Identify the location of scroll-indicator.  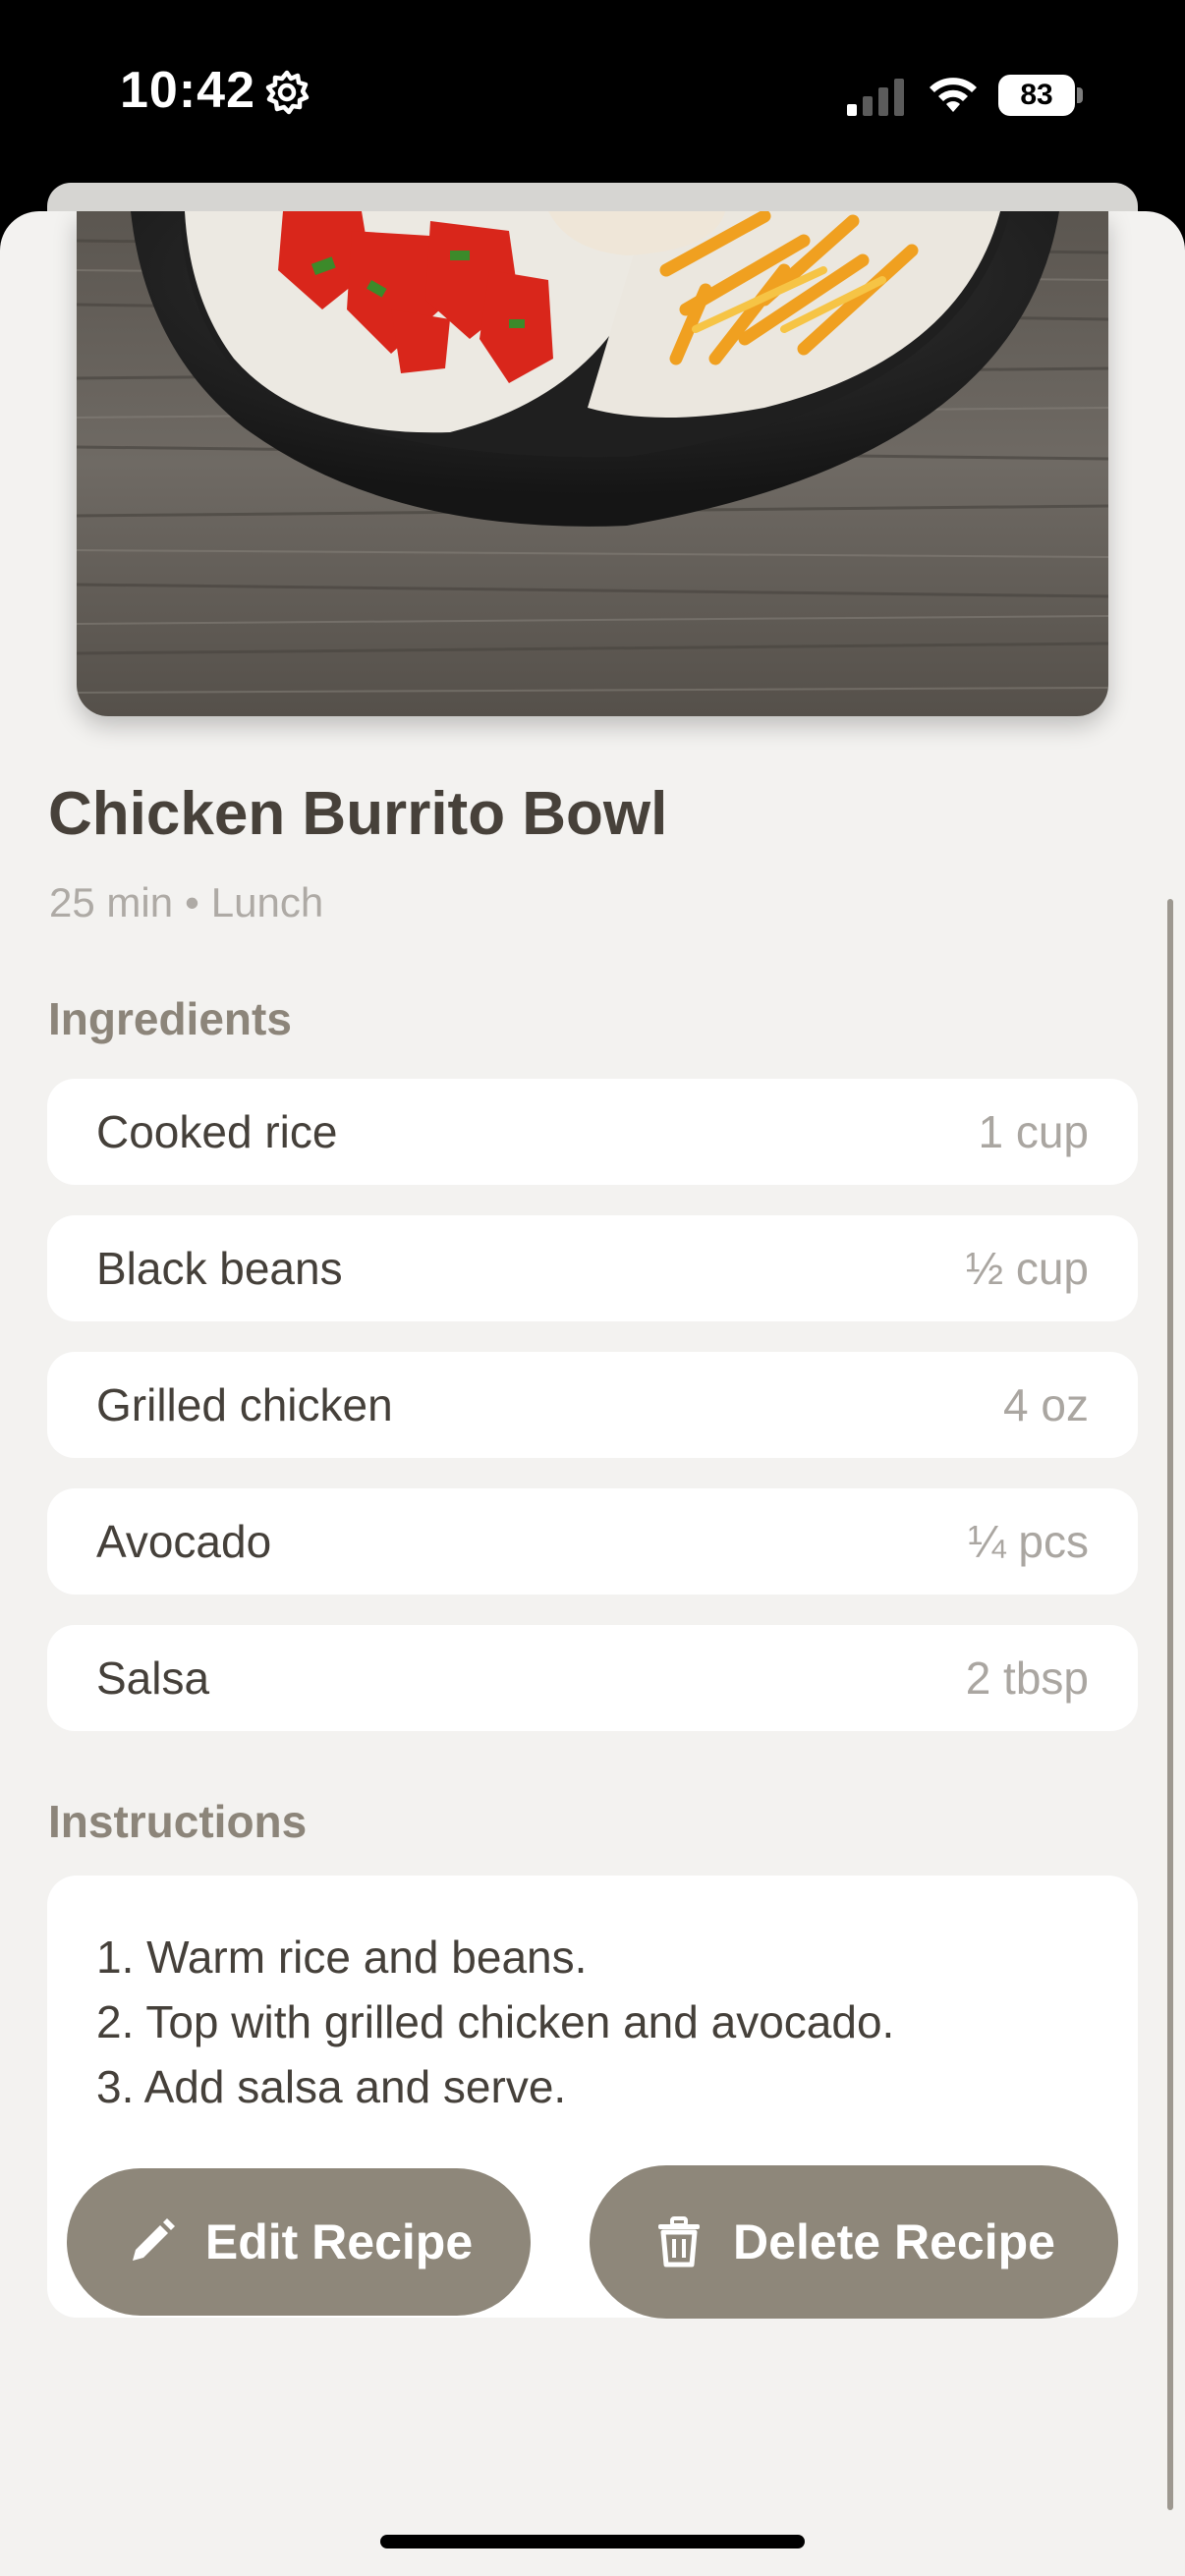
(1170, 1704).